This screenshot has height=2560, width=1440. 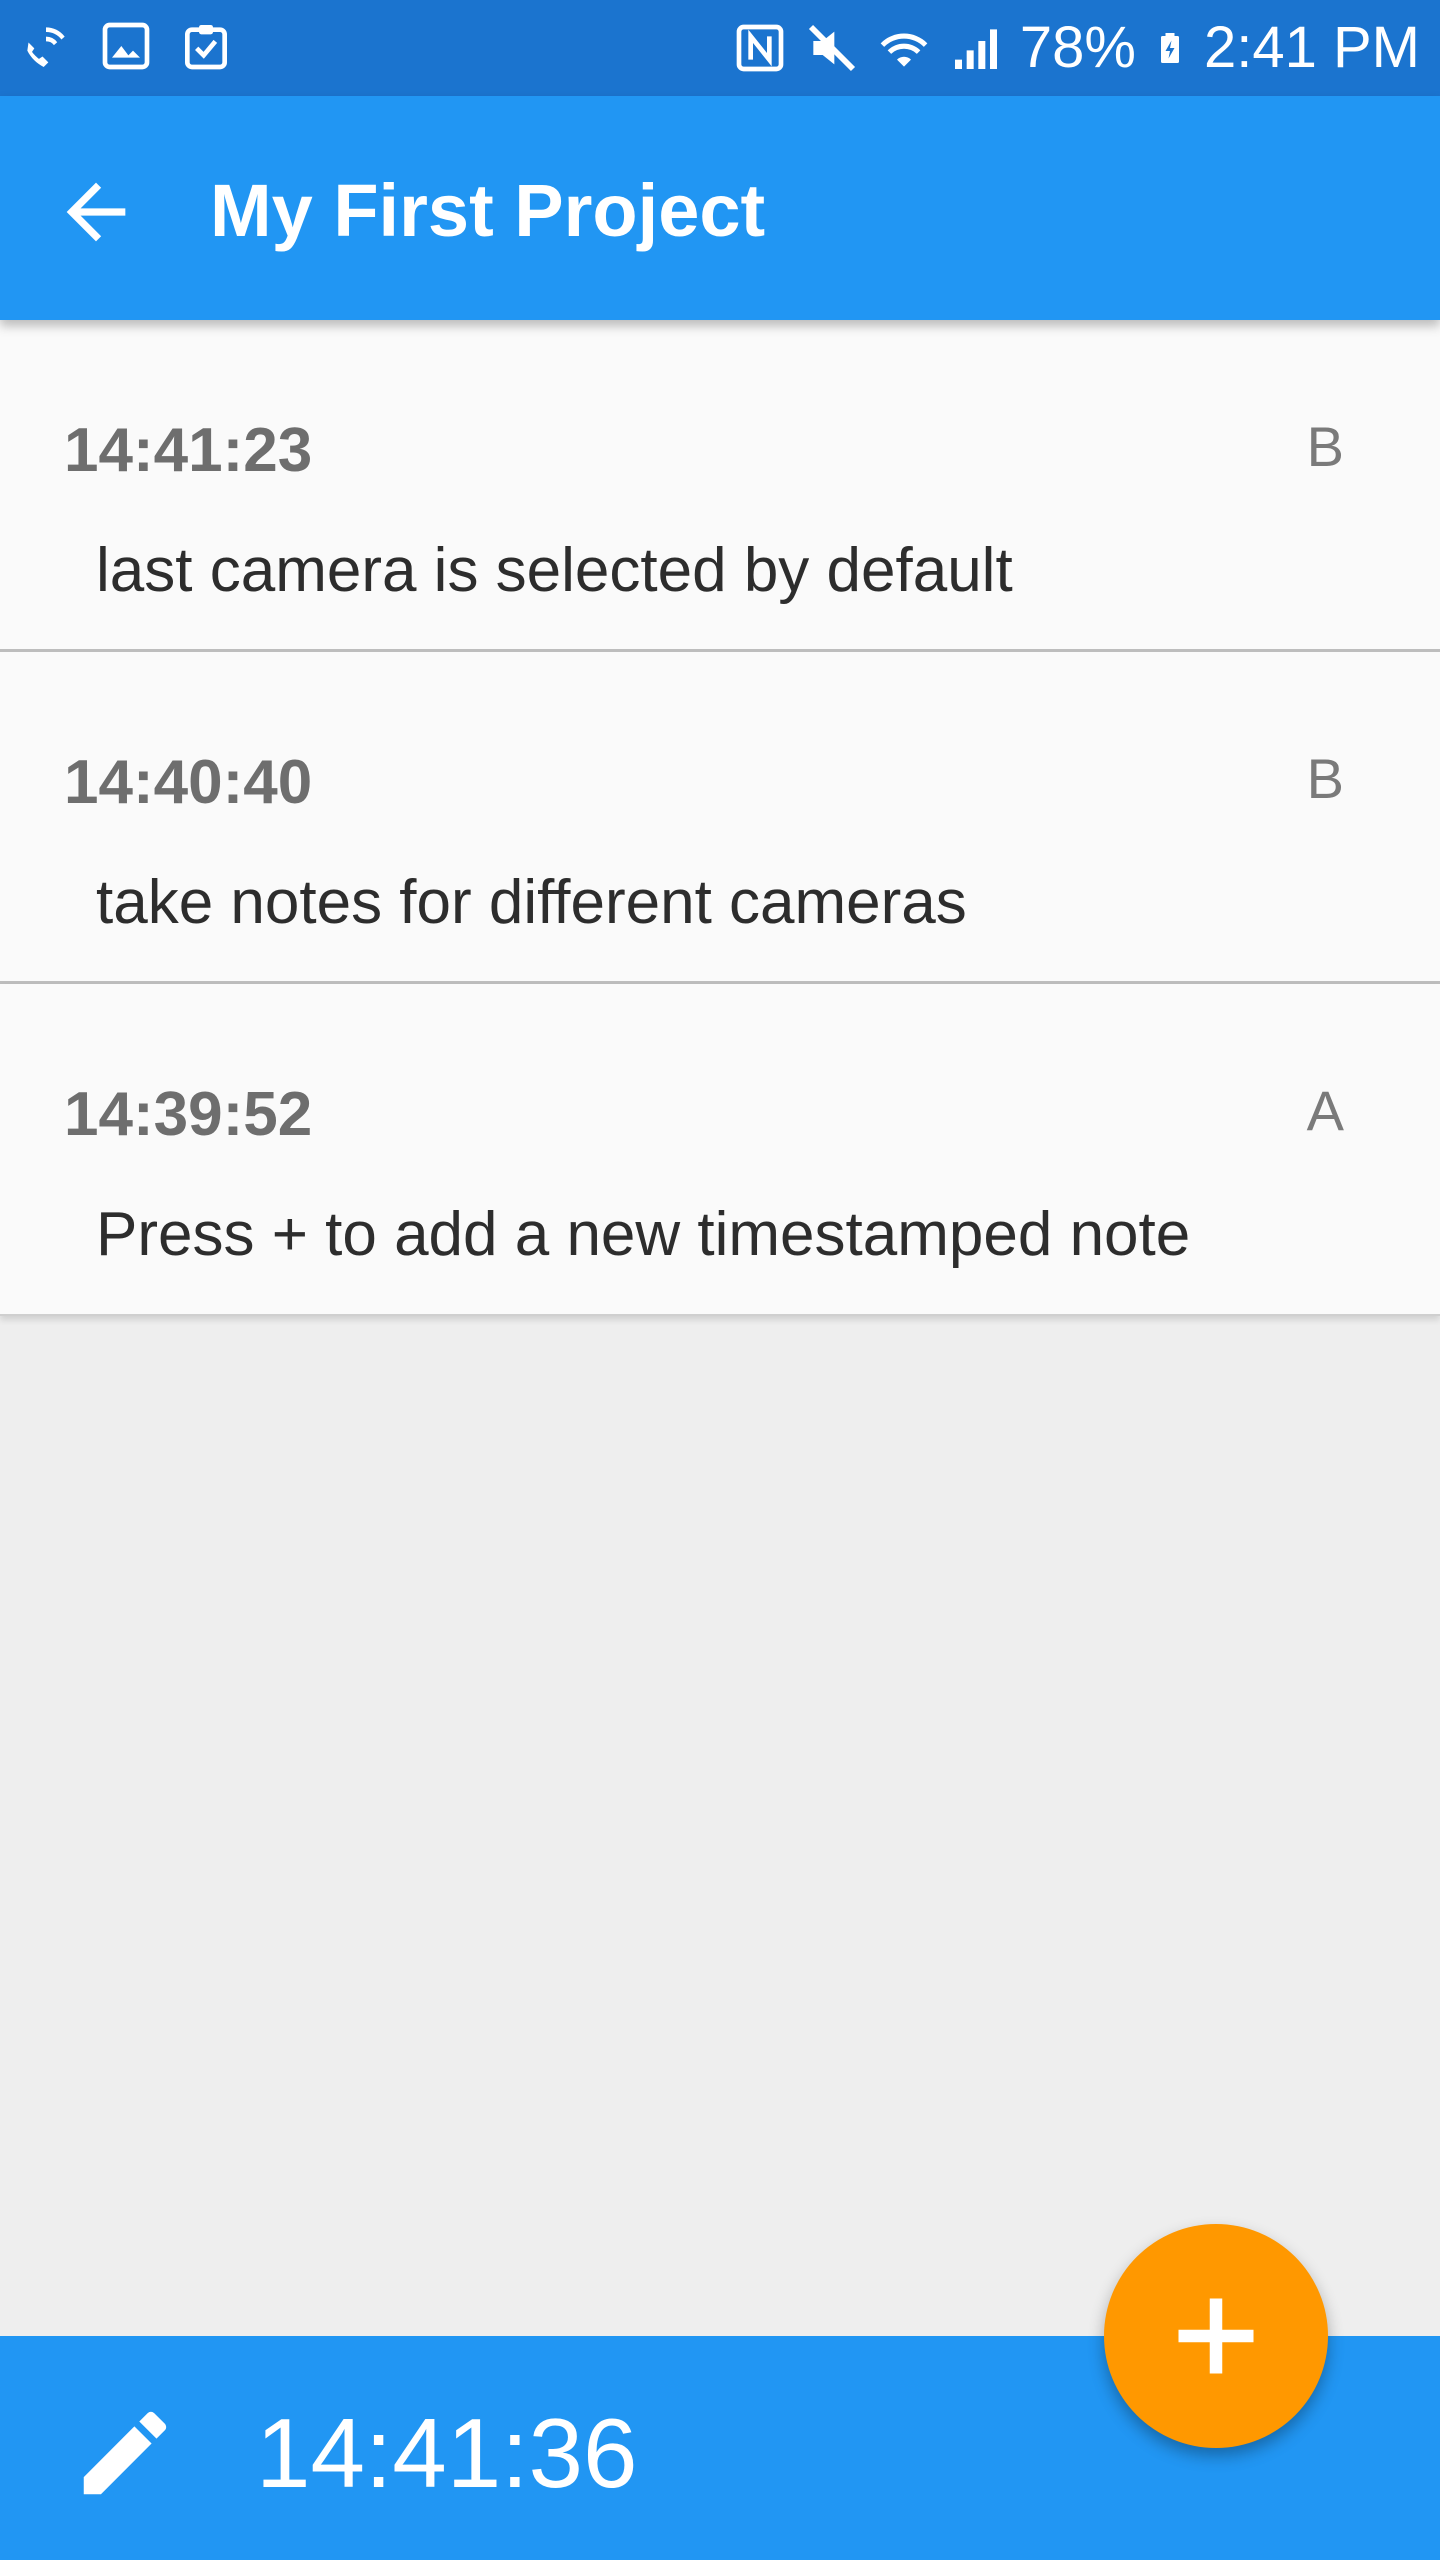 I want to click on wifi-calling-icon, so click(x=46, y=47).